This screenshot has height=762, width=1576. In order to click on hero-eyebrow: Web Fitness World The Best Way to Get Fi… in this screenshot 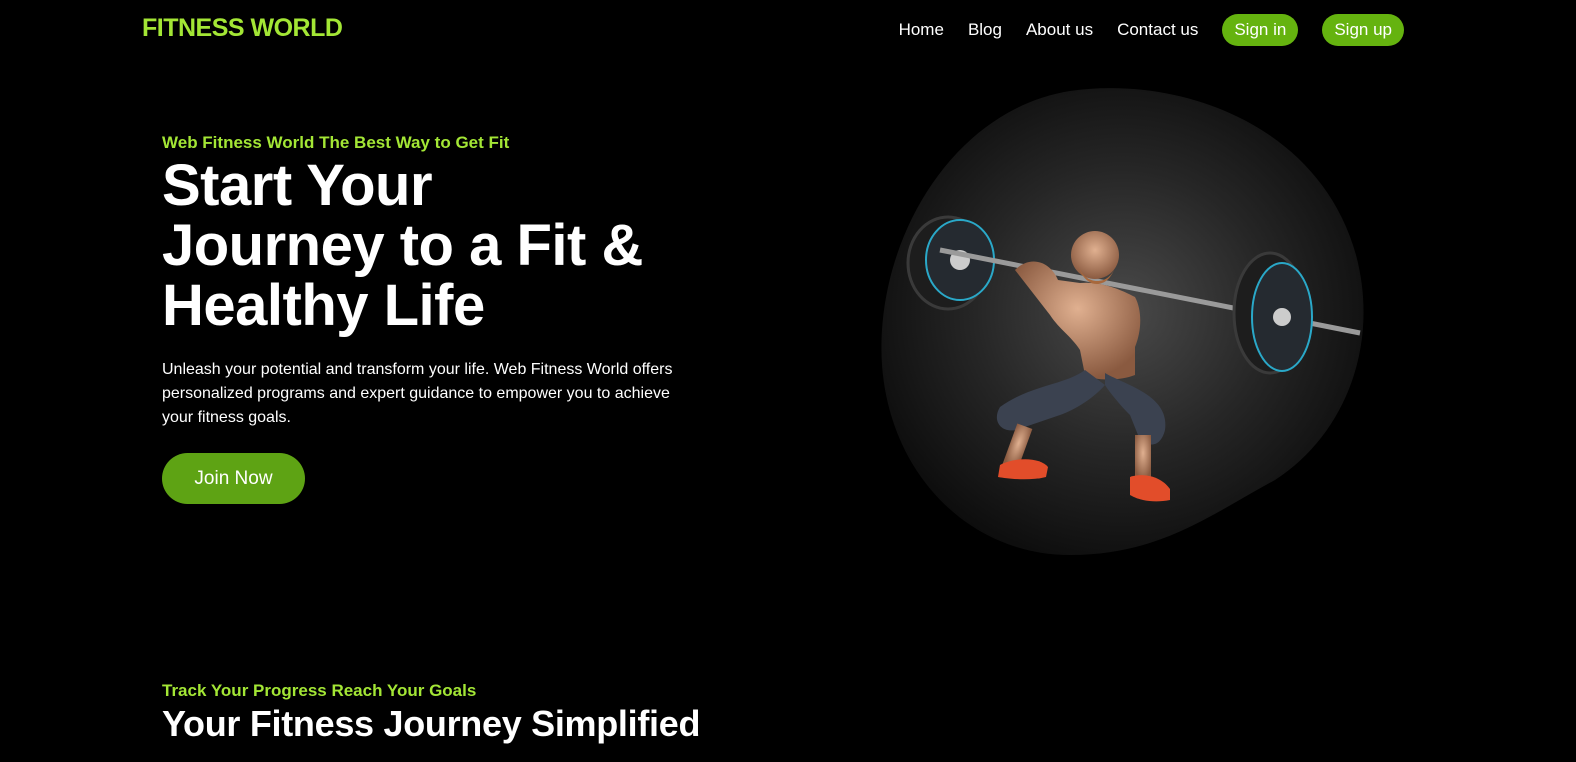, I will do `click(336, 142)`.